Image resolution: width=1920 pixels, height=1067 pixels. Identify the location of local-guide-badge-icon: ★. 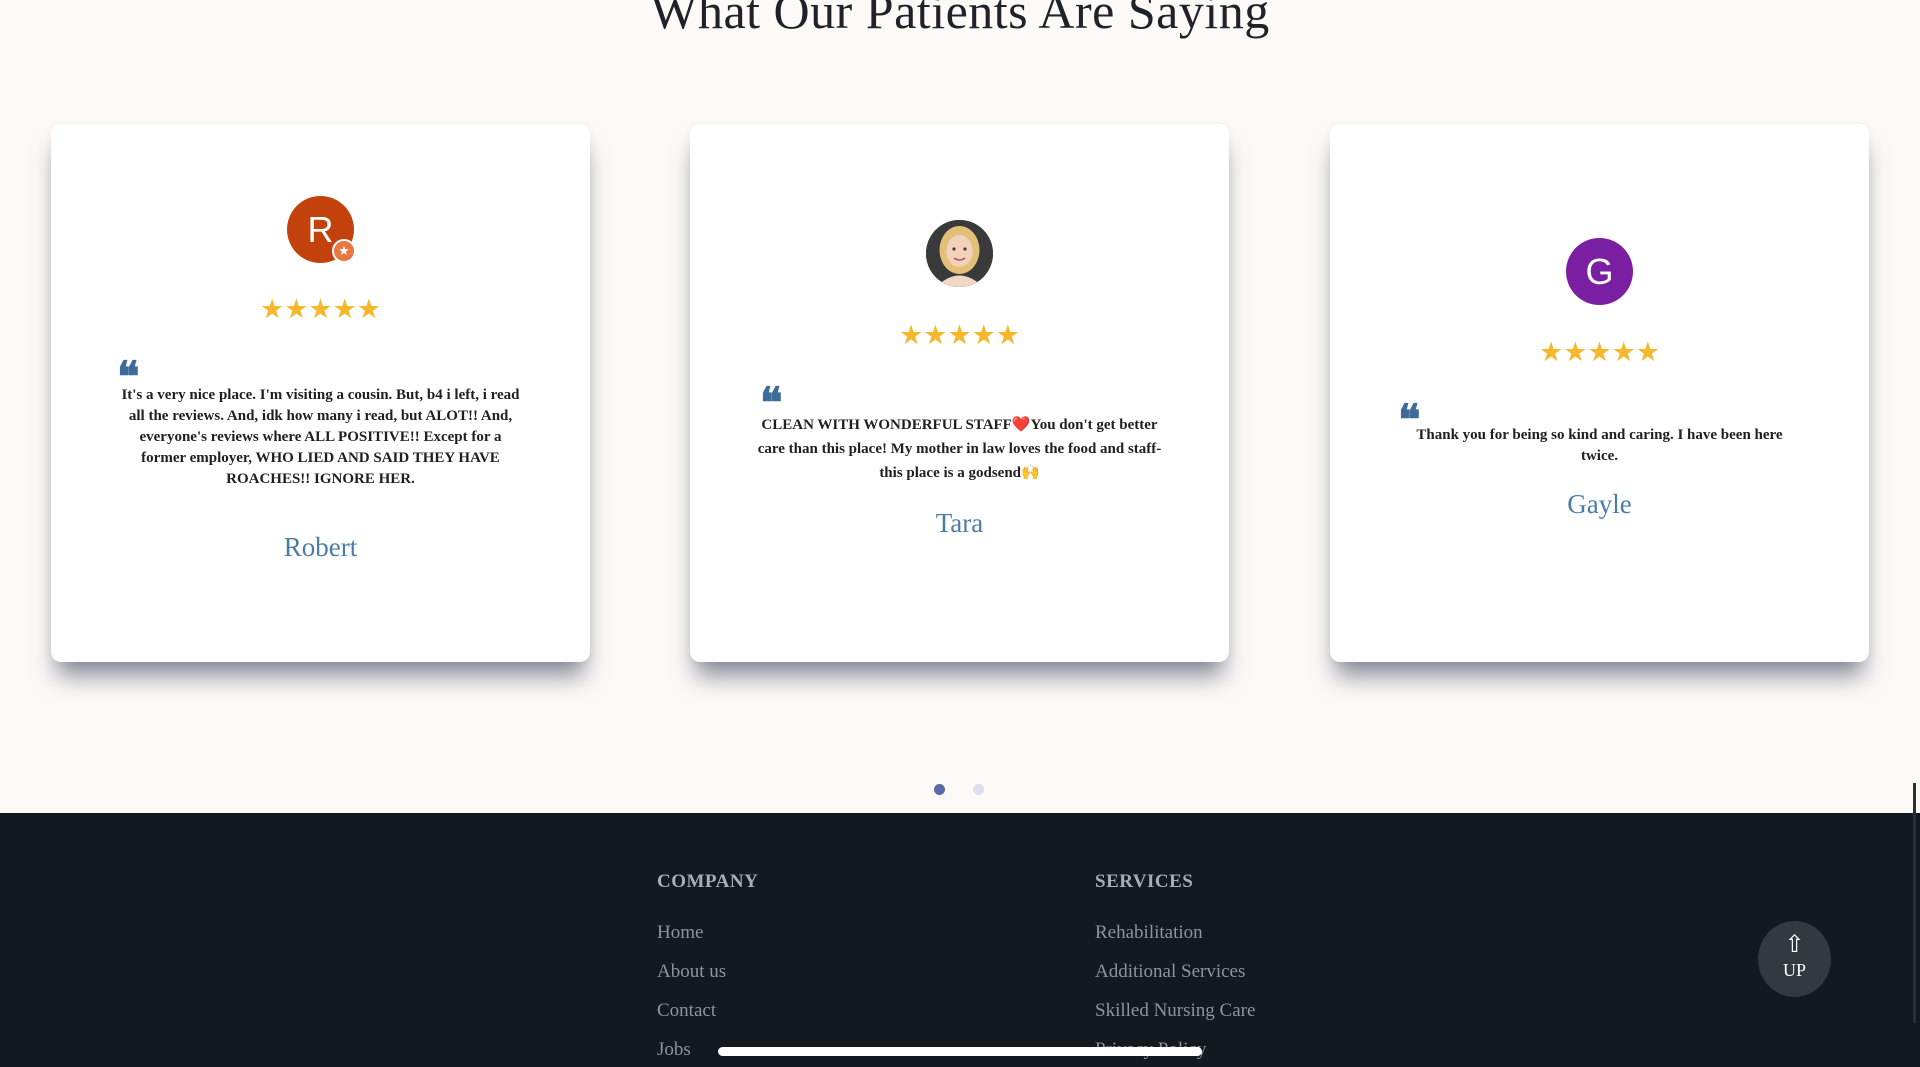
(344, 251).